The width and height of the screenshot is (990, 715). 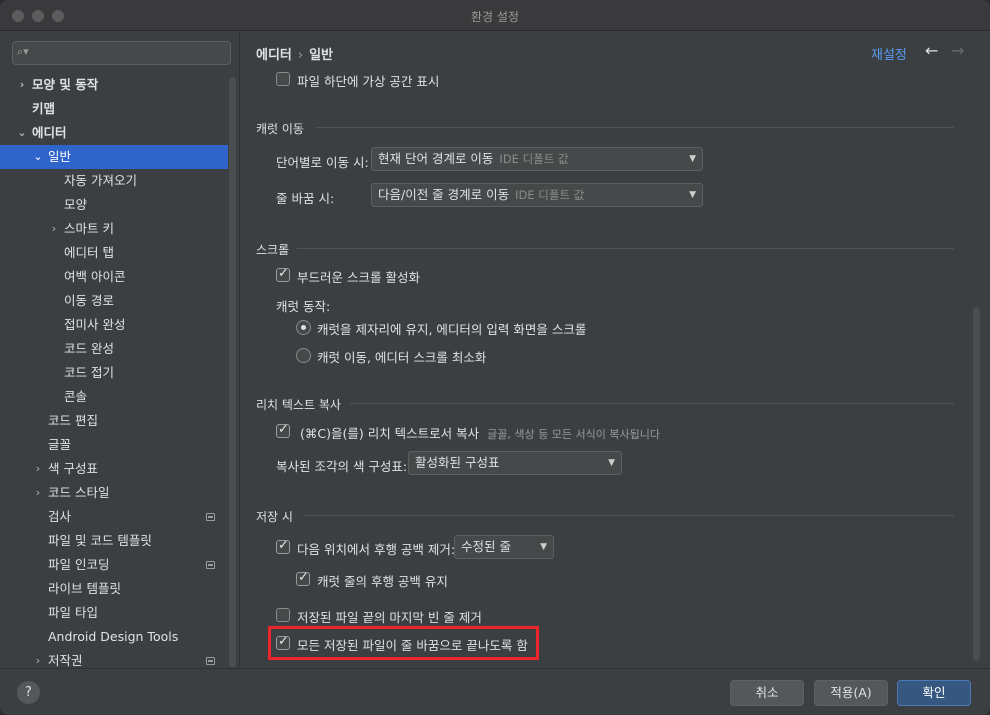 I want to click on sidebar-scrollbar, so click(x=232, y=372).